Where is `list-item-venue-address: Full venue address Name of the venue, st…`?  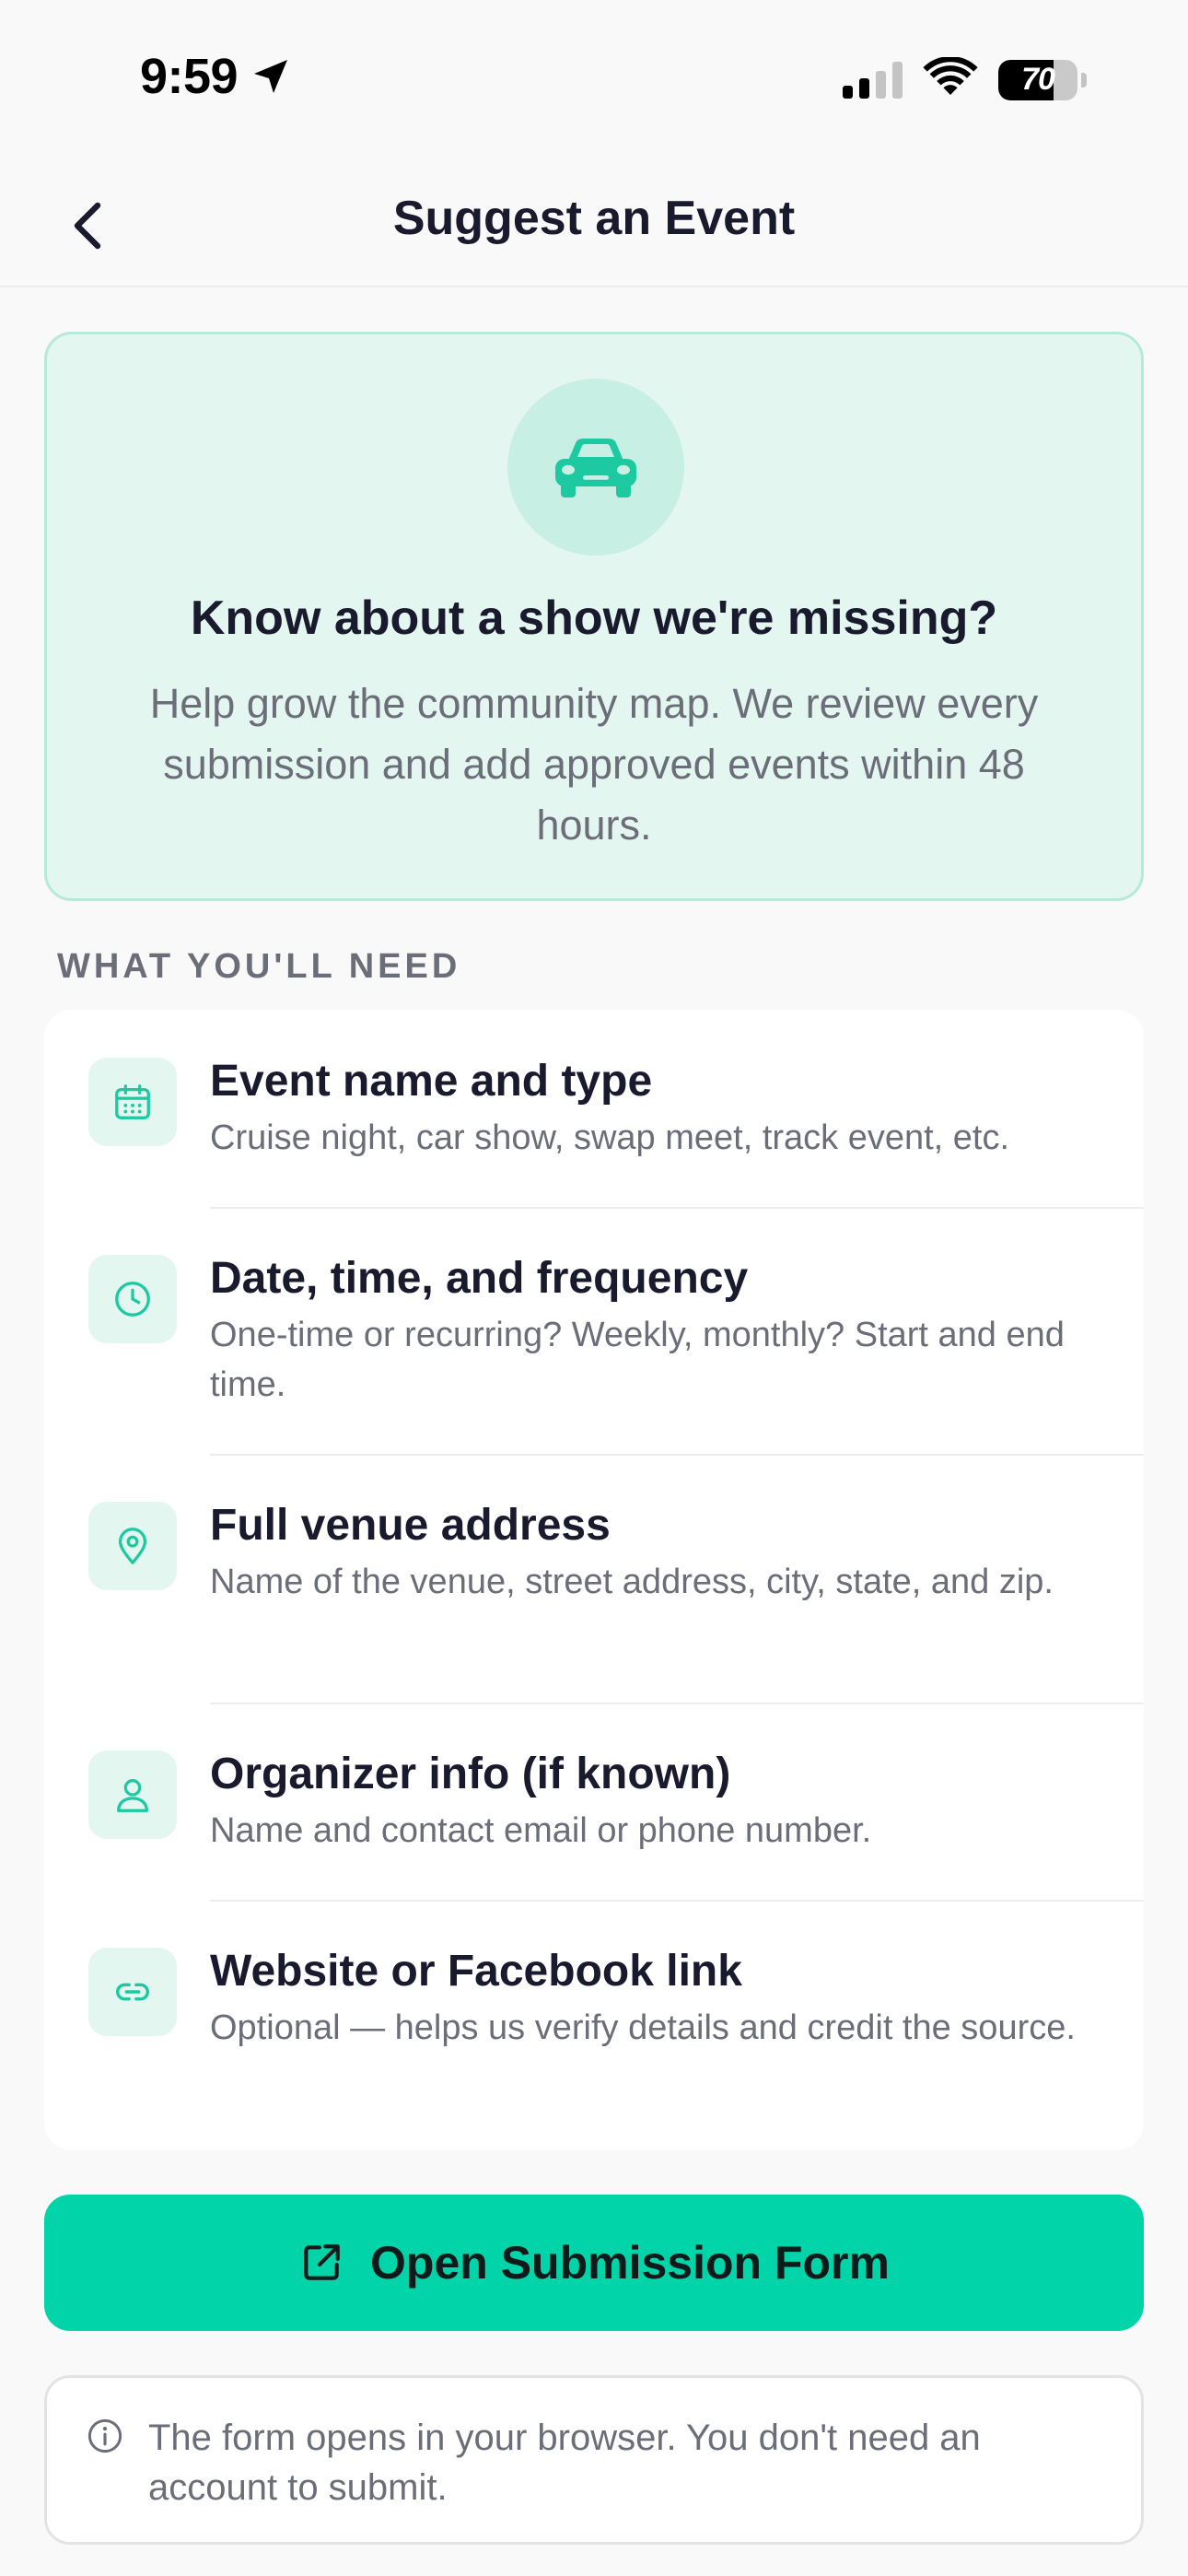 list-item-venue-address: Full venue address Name of the venue, st… is located at coordinates (594, 1579).